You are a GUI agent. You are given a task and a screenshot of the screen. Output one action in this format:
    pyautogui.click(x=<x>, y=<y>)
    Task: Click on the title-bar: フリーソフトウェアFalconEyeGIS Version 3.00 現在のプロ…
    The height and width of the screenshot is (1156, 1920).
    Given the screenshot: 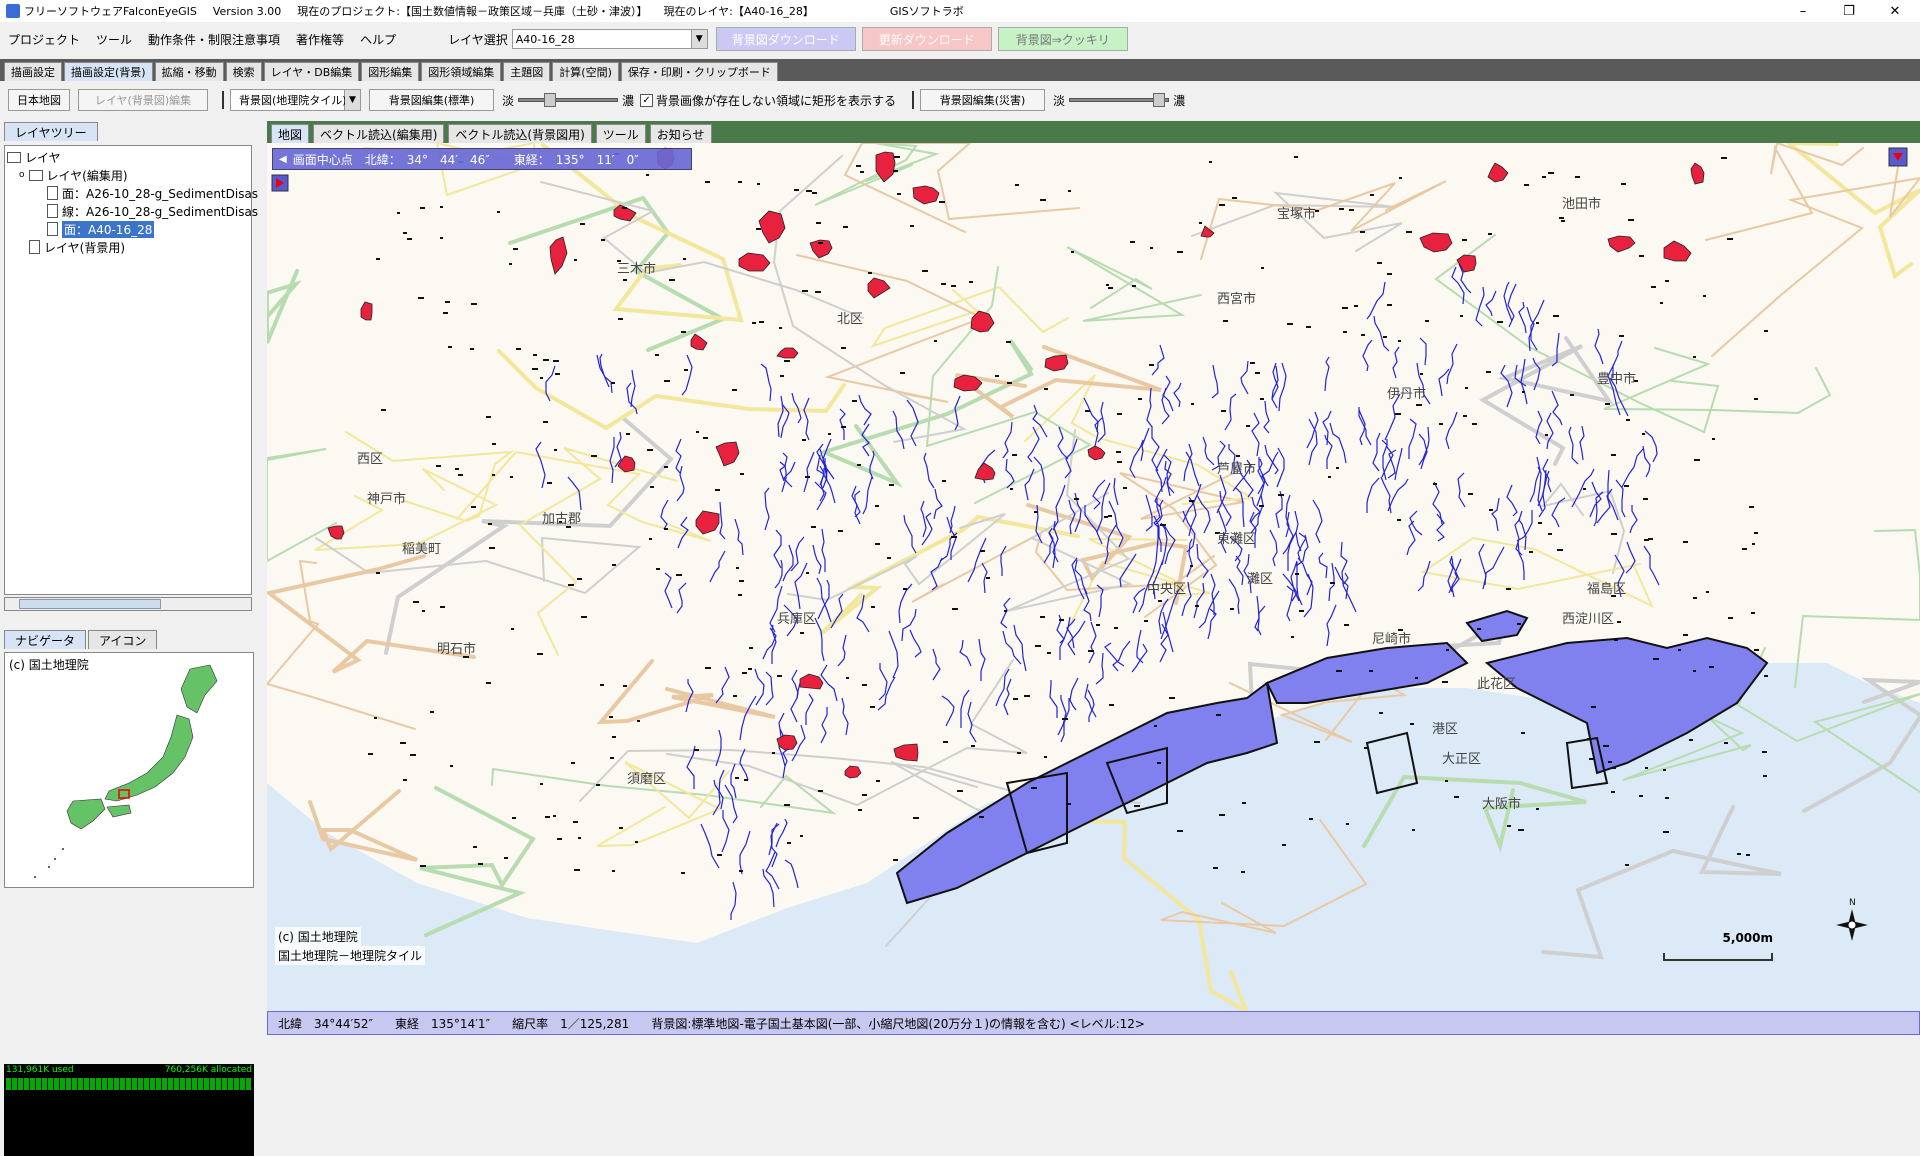 What is the action you would take?
    pyautogui.click(x=960, y=11)
    